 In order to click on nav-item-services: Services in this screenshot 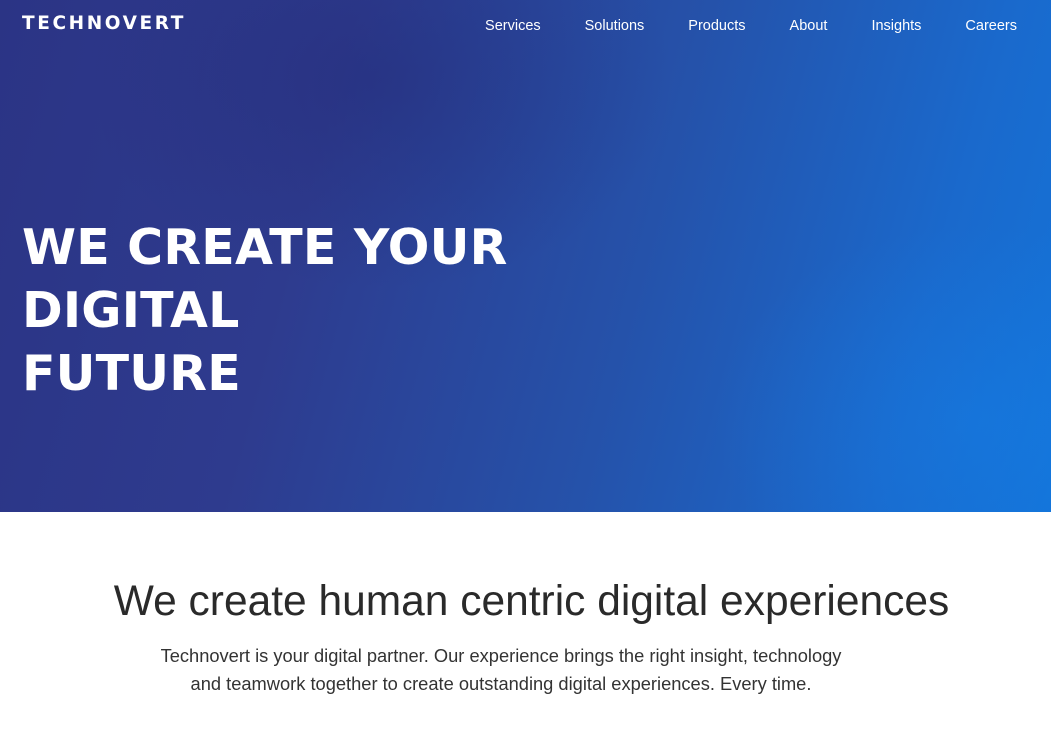, I will do `click(513, 26)`.